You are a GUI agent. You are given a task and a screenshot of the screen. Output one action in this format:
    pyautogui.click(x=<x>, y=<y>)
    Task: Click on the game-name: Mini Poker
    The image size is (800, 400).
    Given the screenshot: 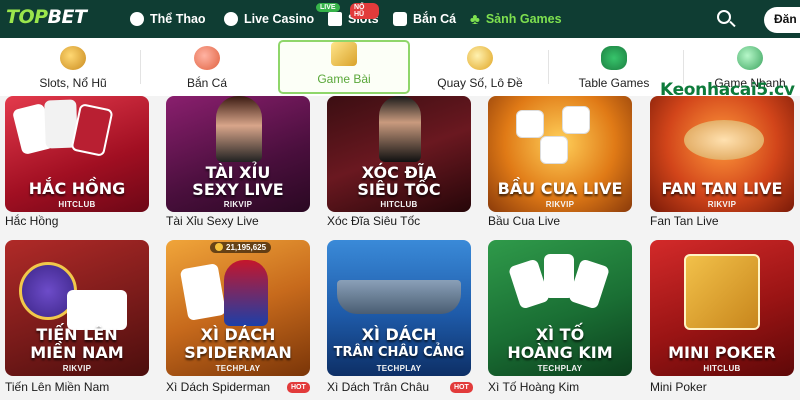 What is the action you would take?
    pyautogui.click(x=678, y=387)
    